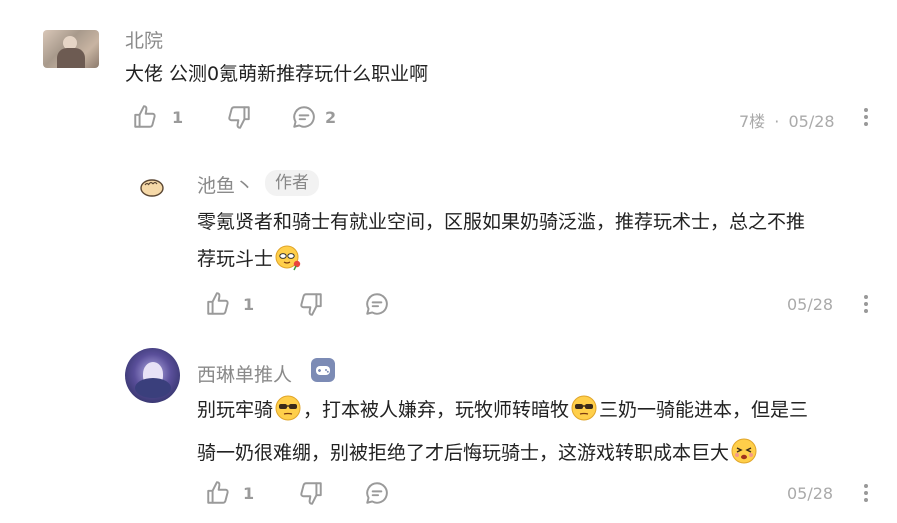 The width and height of the screenshot is (897, 523). Describe the element at coordinates (752, 121) in the screenshot. I see `floor-number: 7楼` at that location.